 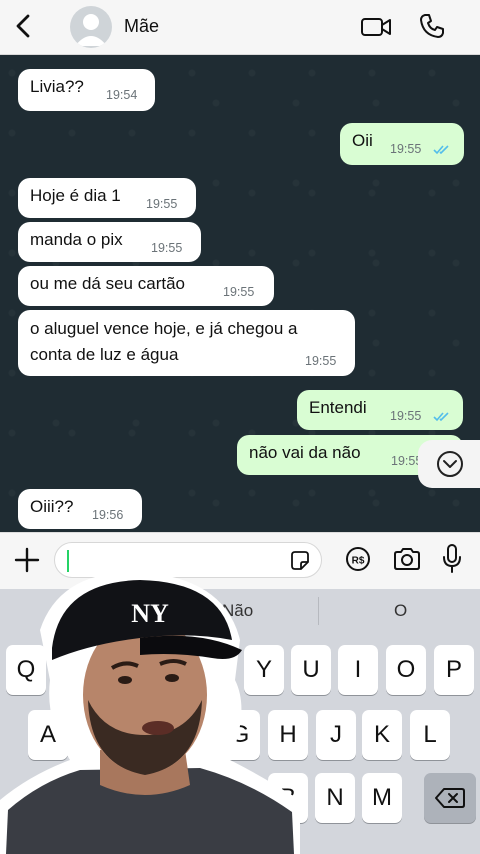 I want to click on back-chevron-icon, so click(x=24, y=26).